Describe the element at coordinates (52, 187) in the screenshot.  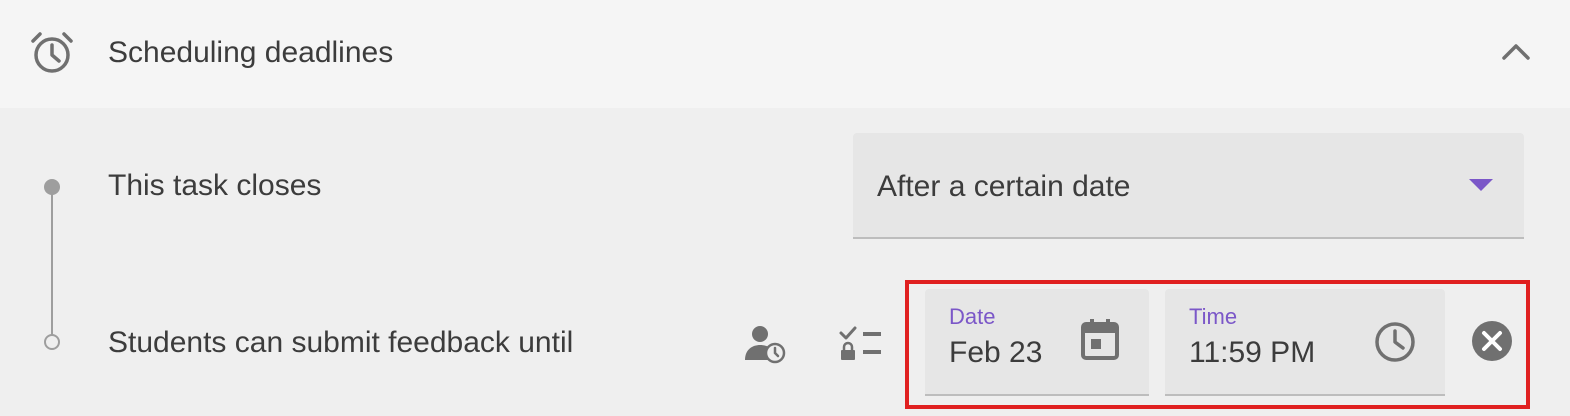
I see `timeline-dot-filled` at that location.